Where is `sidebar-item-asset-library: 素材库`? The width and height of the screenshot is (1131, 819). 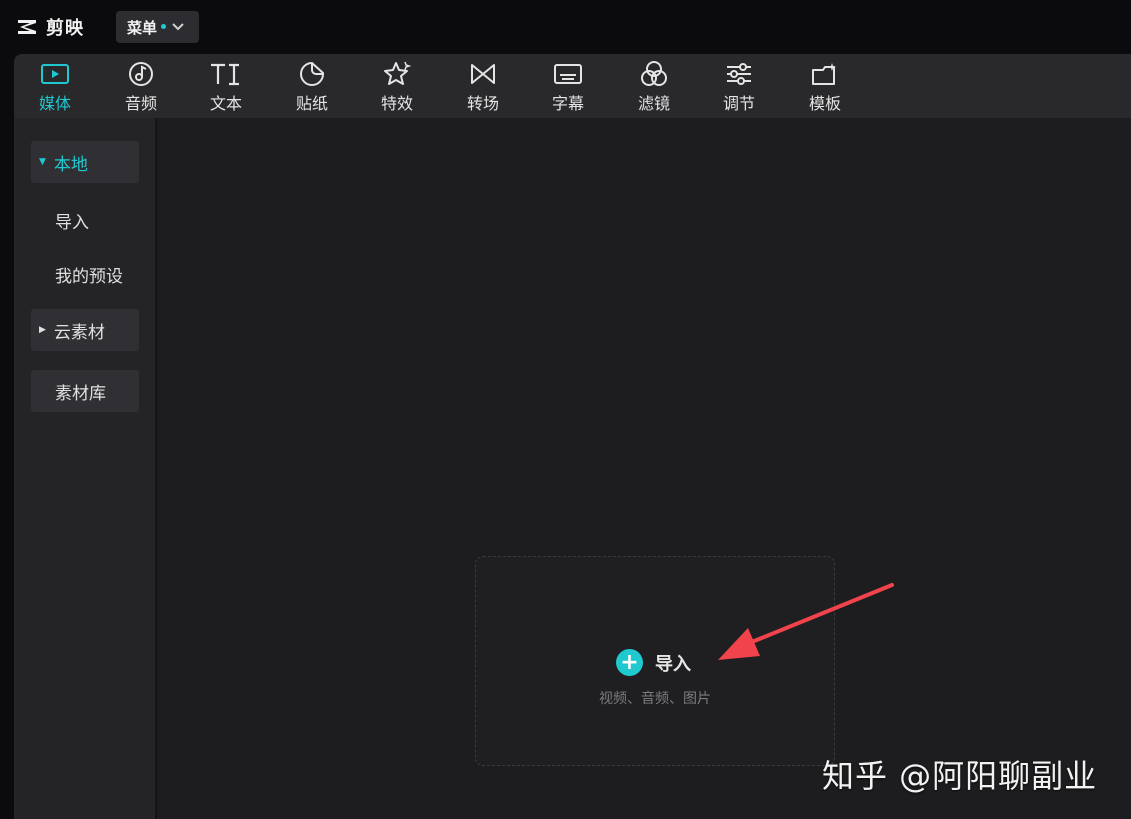
sidebar-item-asset-library: 素材库 is located at coordinates (85, 391).